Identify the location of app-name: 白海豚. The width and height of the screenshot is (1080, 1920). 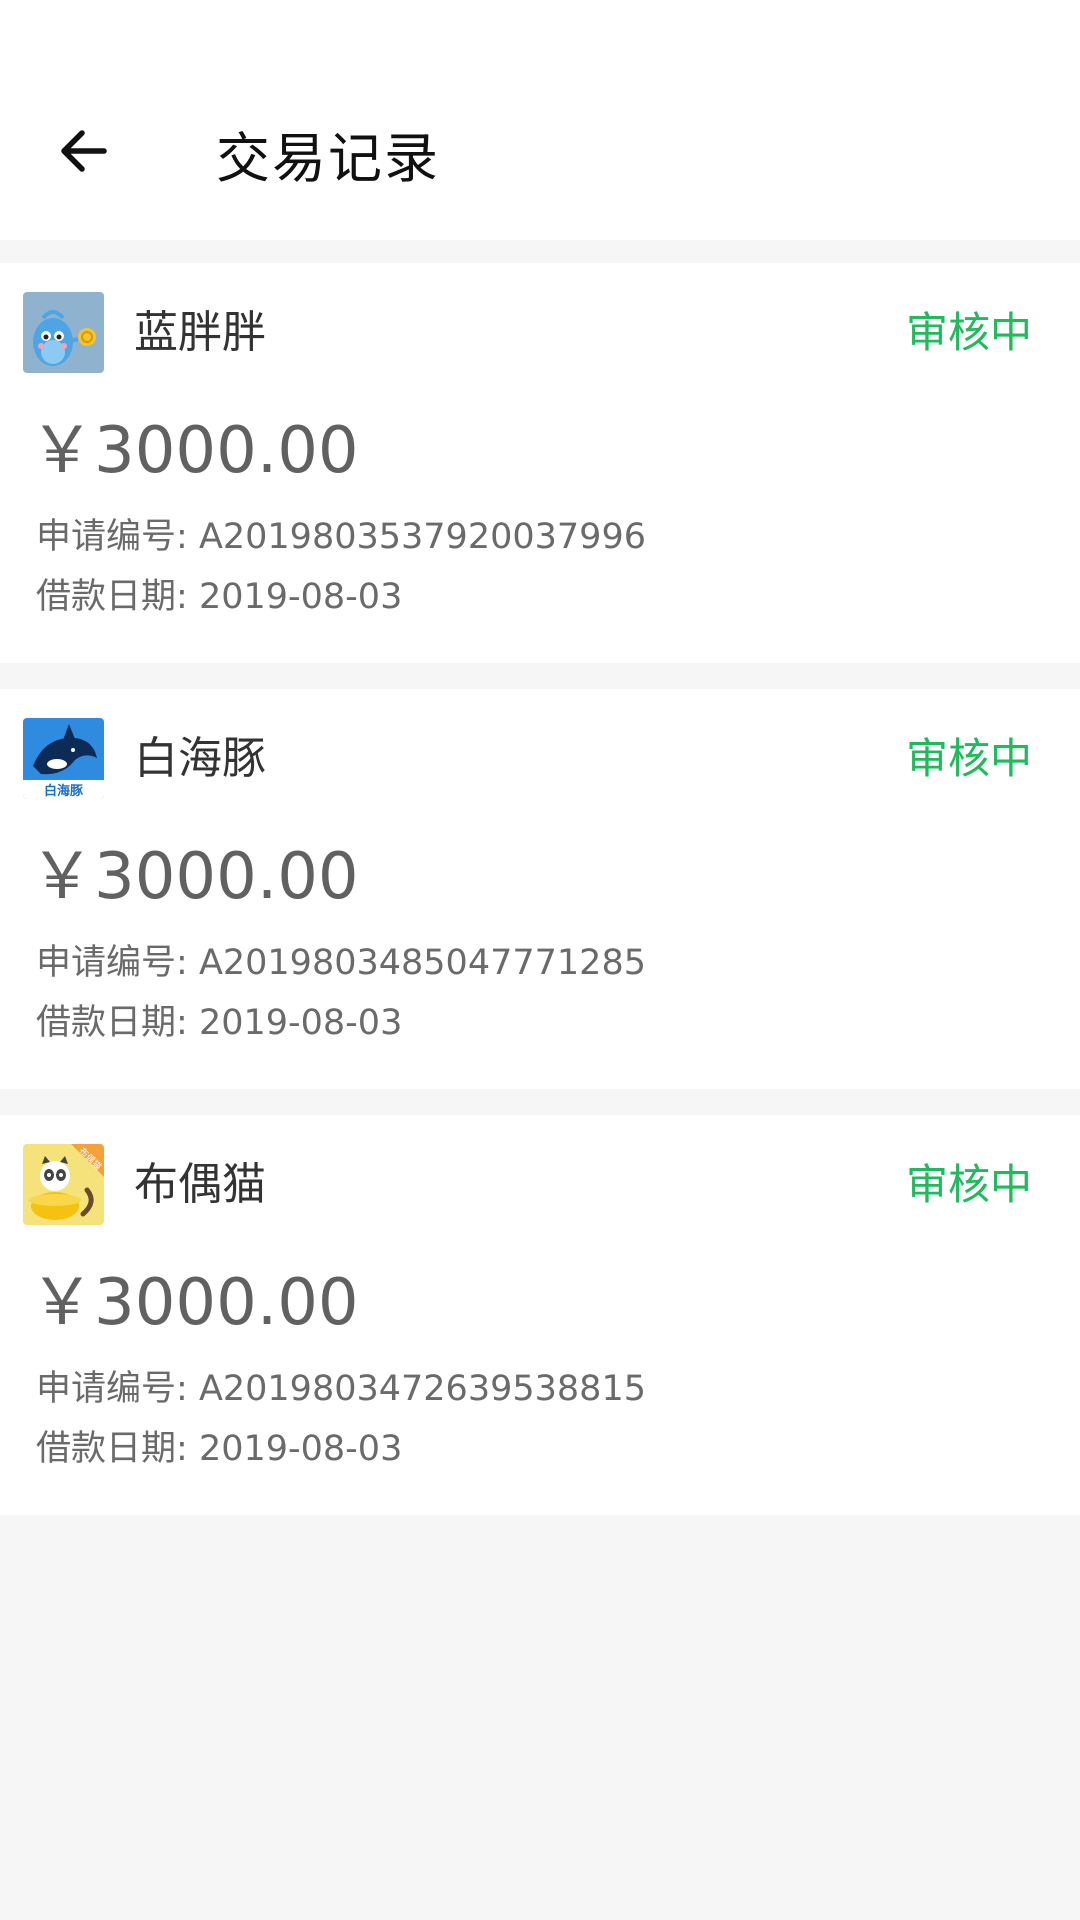
(200, 758).